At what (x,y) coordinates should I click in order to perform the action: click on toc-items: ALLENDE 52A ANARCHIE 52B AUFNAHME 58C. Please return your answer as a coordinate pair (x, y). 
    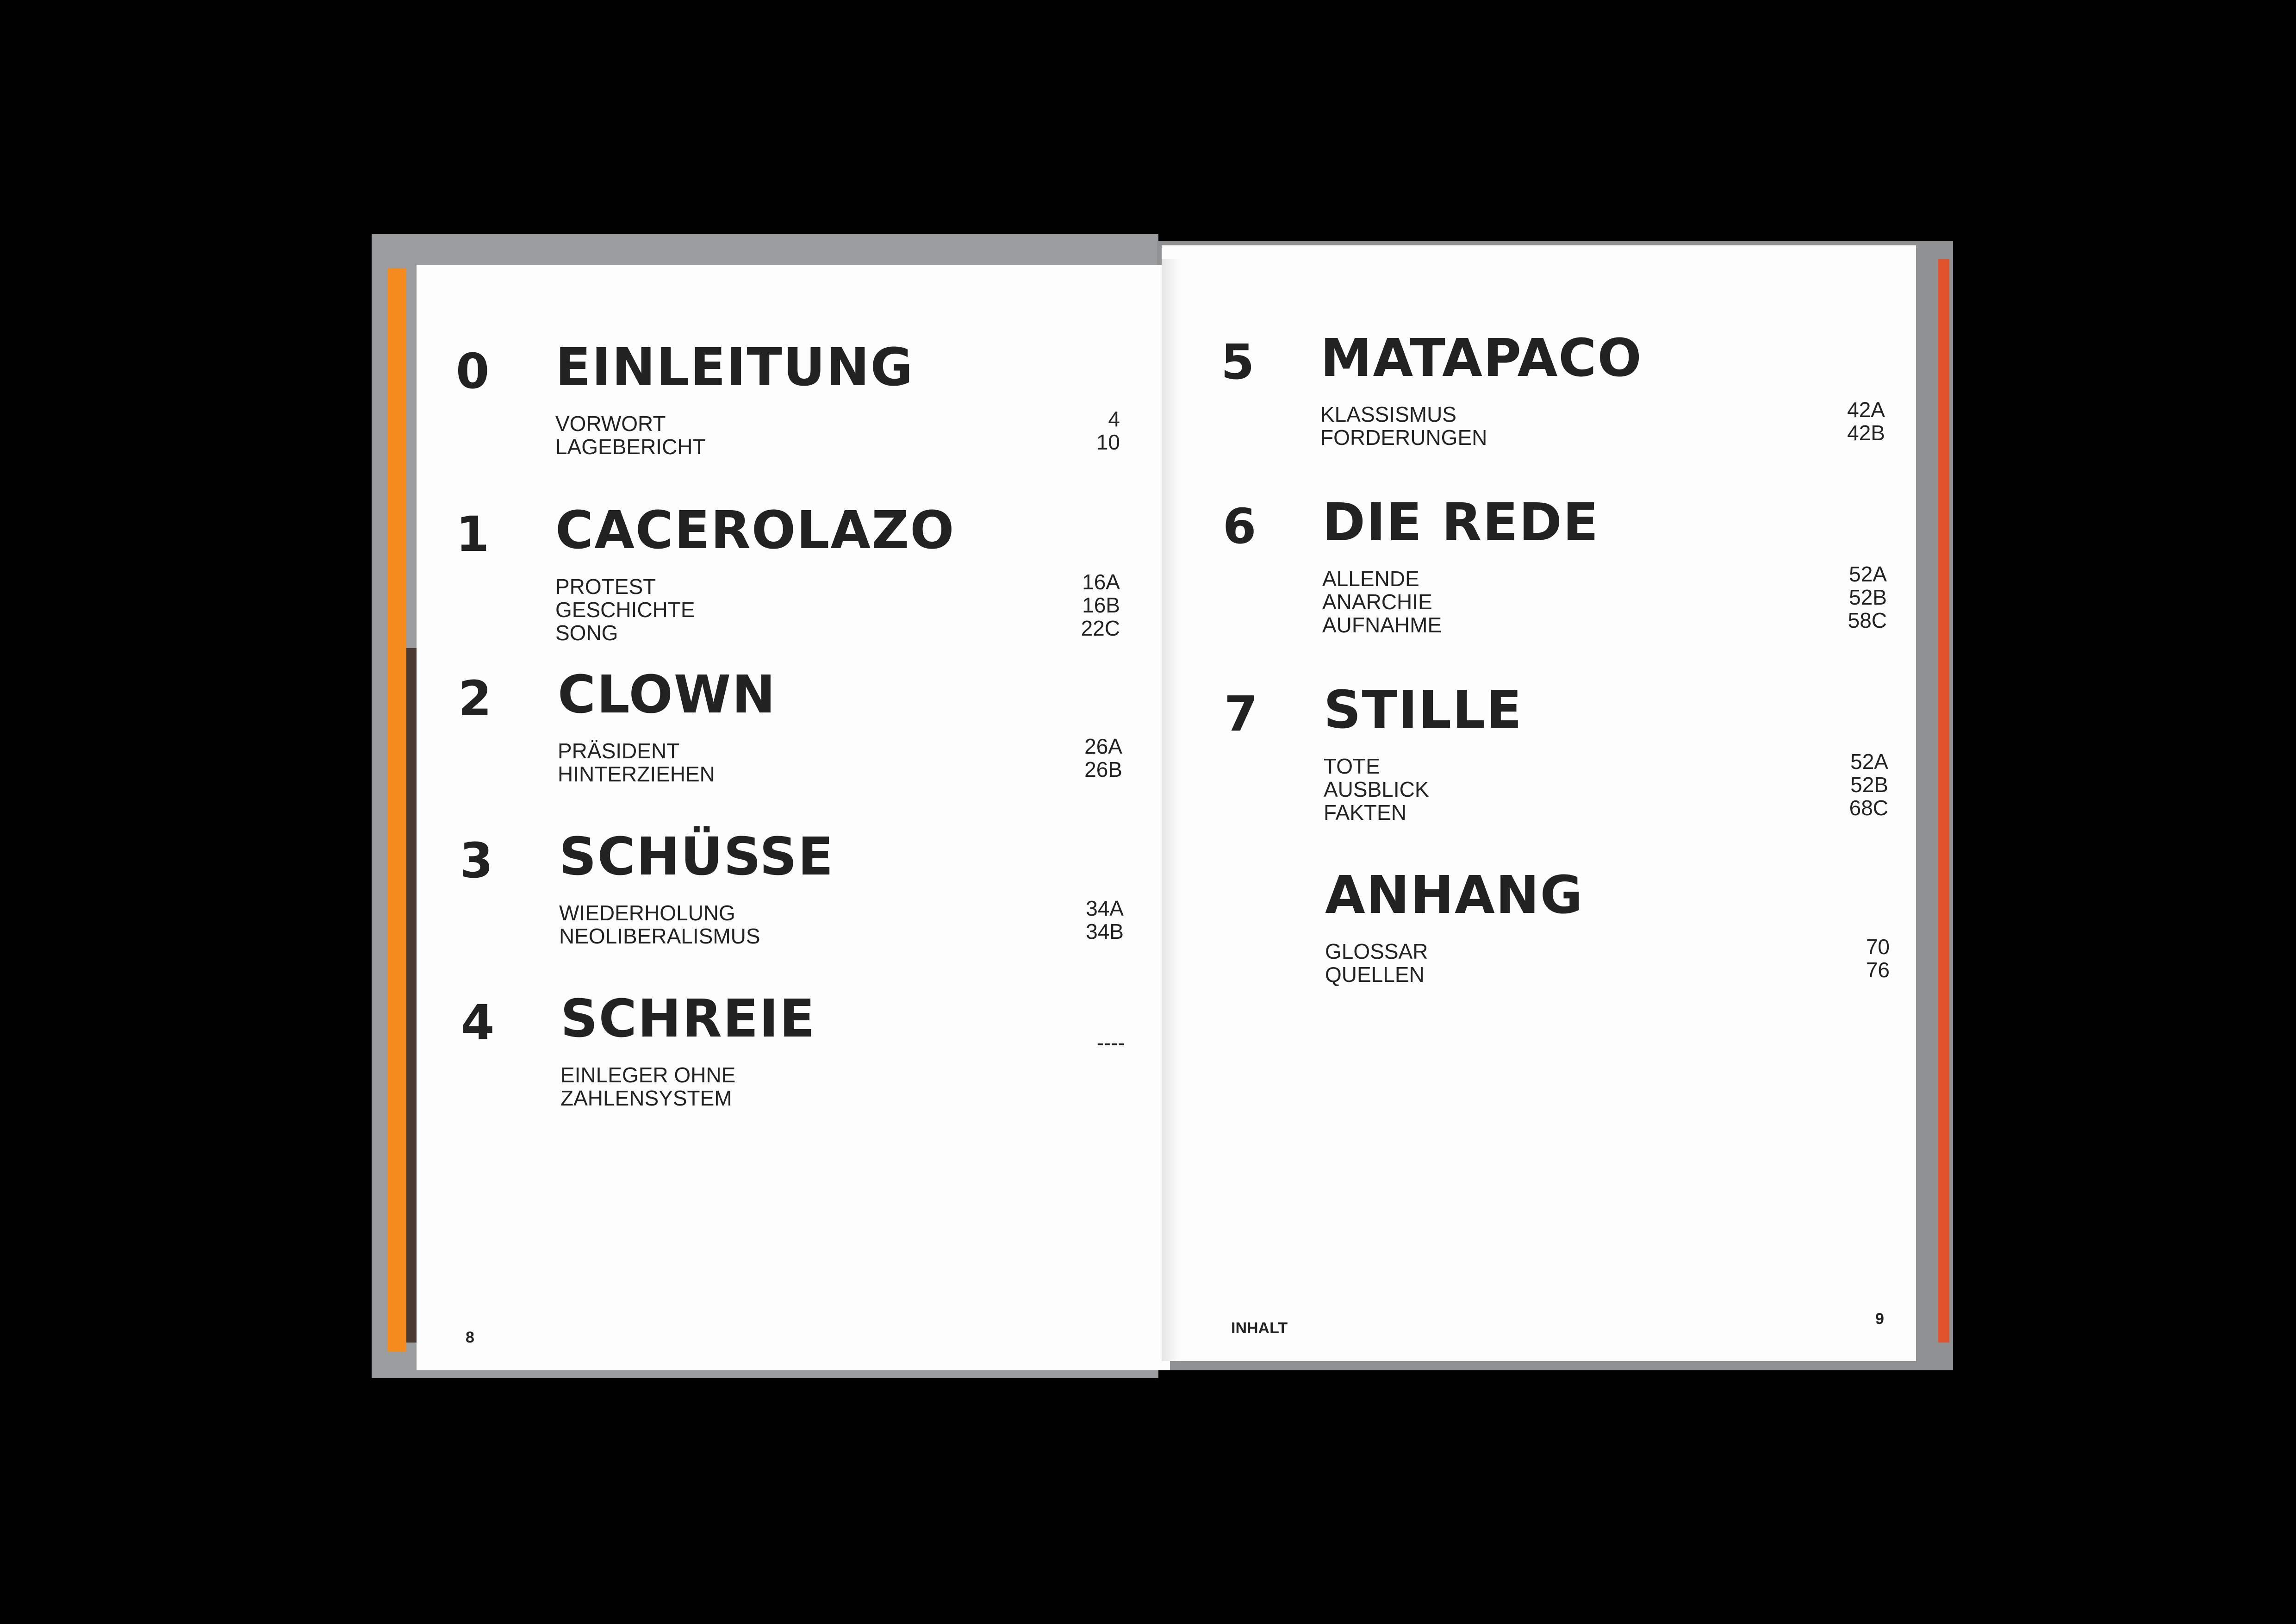
    Looking at the image, I should click on (1604, 599).